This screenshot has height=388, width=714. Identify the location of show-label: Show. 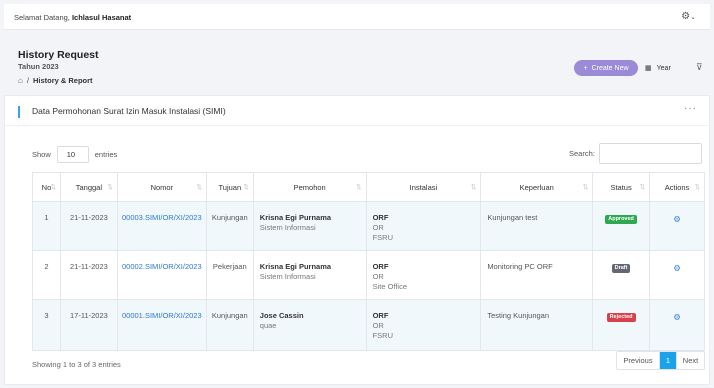
(41, 154).